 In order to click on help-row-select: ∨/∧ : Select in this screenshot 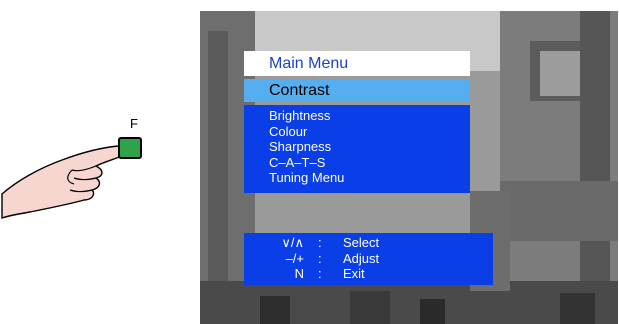, I will do `click(368, 243)`.